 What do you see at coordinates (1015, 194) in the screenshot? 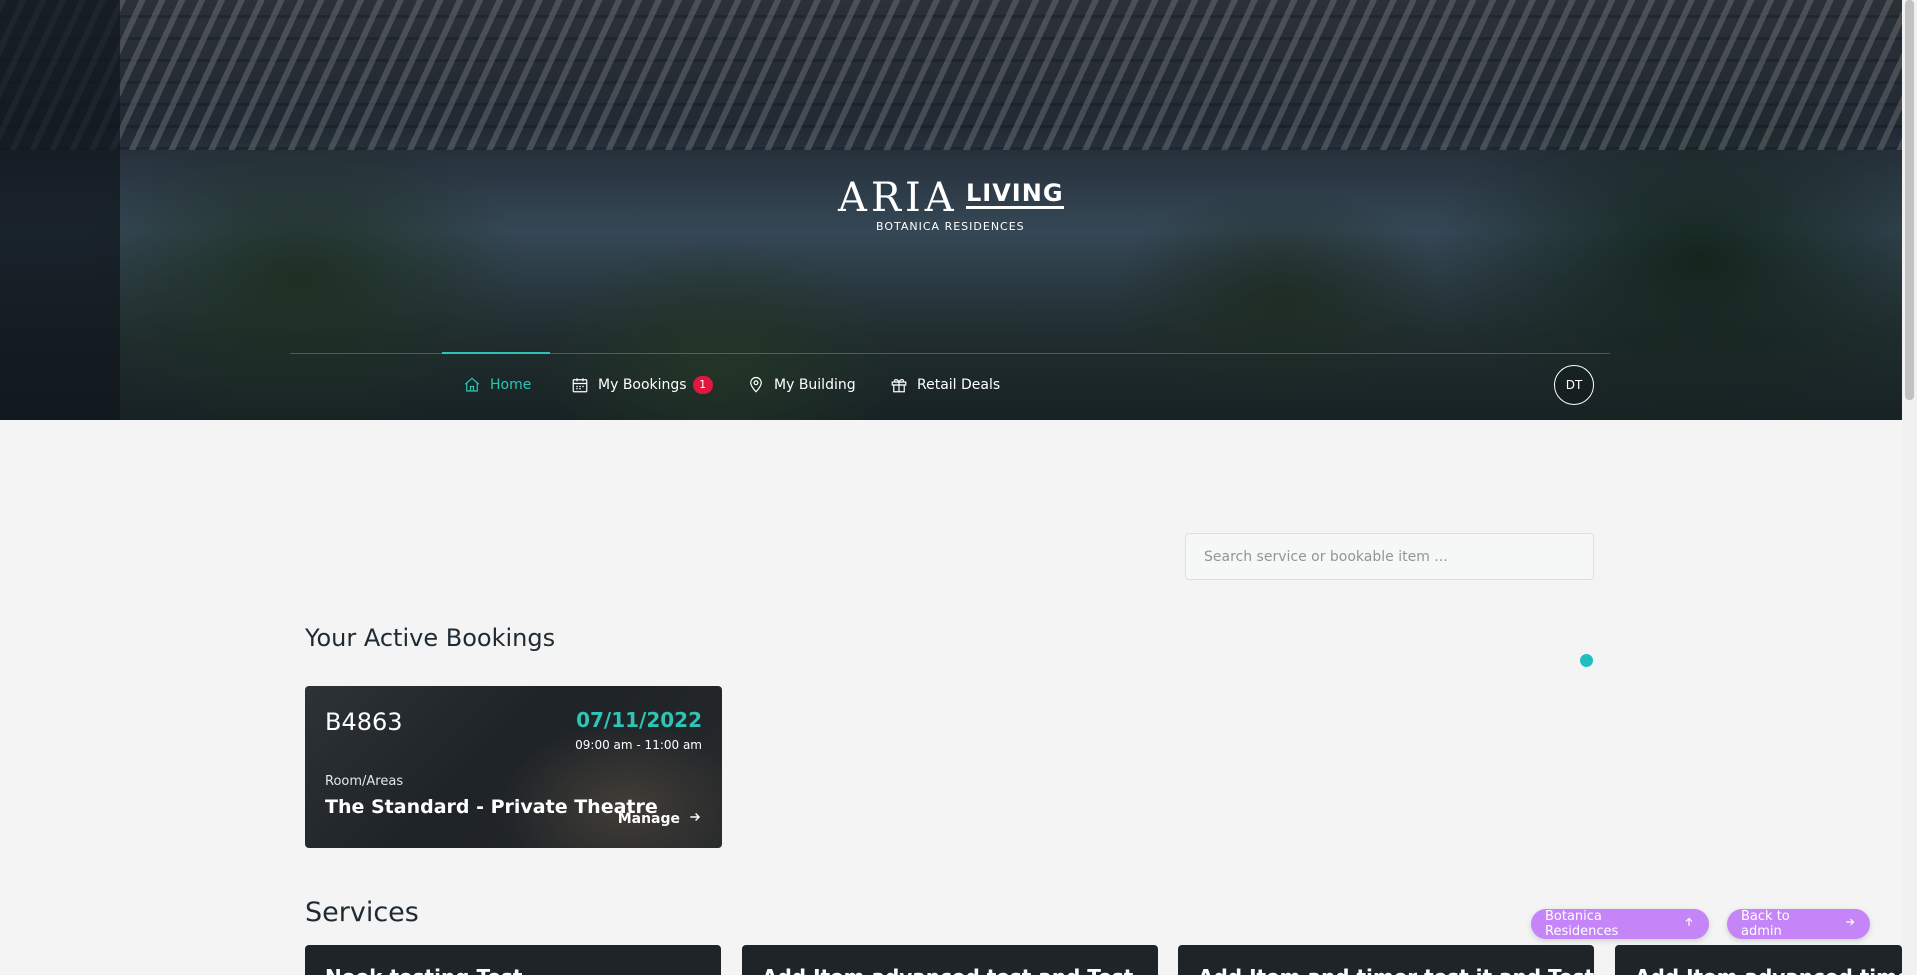
I see `brand-name-living: LIVING` at bounding box center [1015, 194].